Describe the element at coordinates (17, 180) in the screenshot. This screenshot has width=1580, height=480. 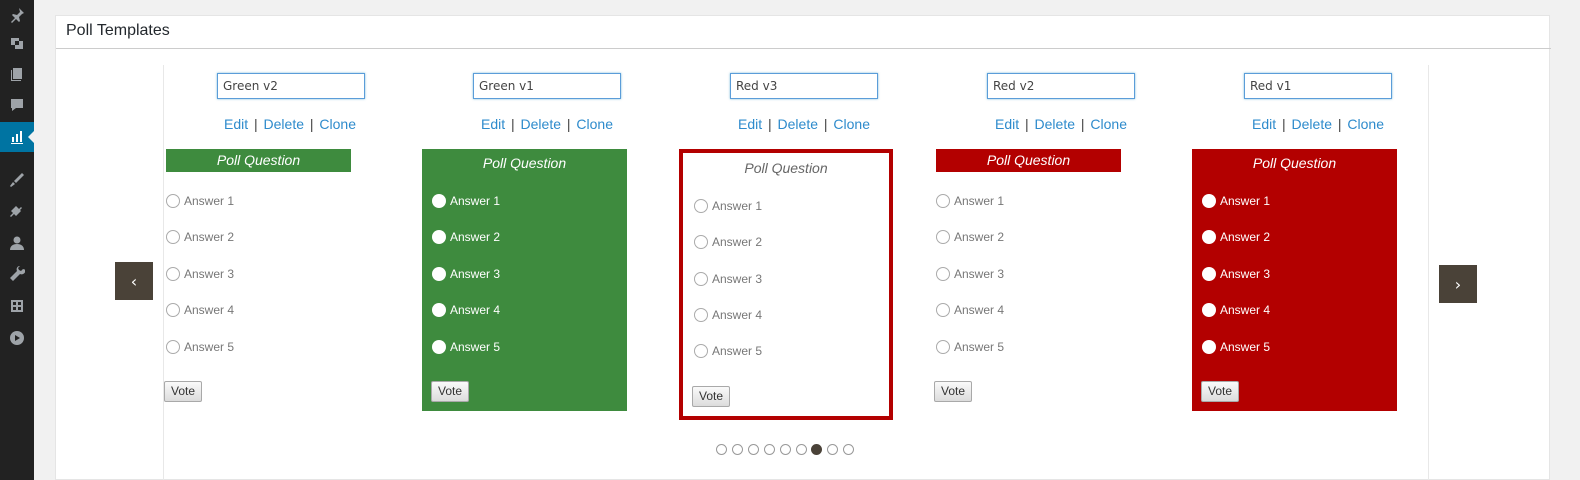
I see `appearance-icon` at that location.